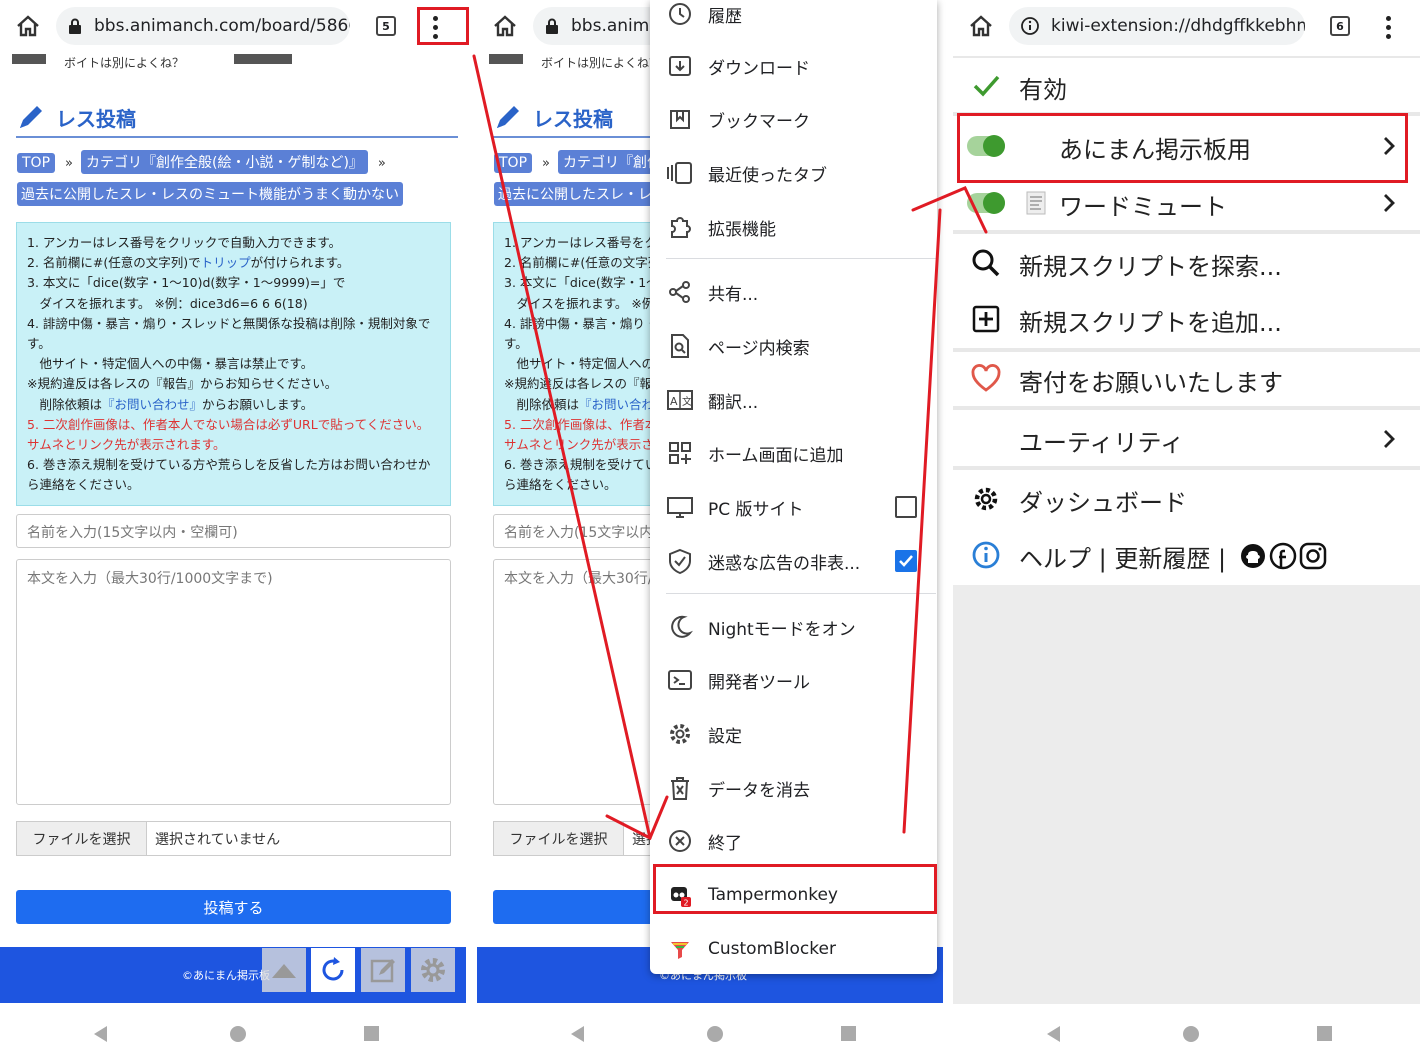 The width and height of the screenshot is (1420, 1056). What do you see at coordinates (680, 346) in the screenshot?
I see `find-in-page-icon` at bounding box center [680, 346].